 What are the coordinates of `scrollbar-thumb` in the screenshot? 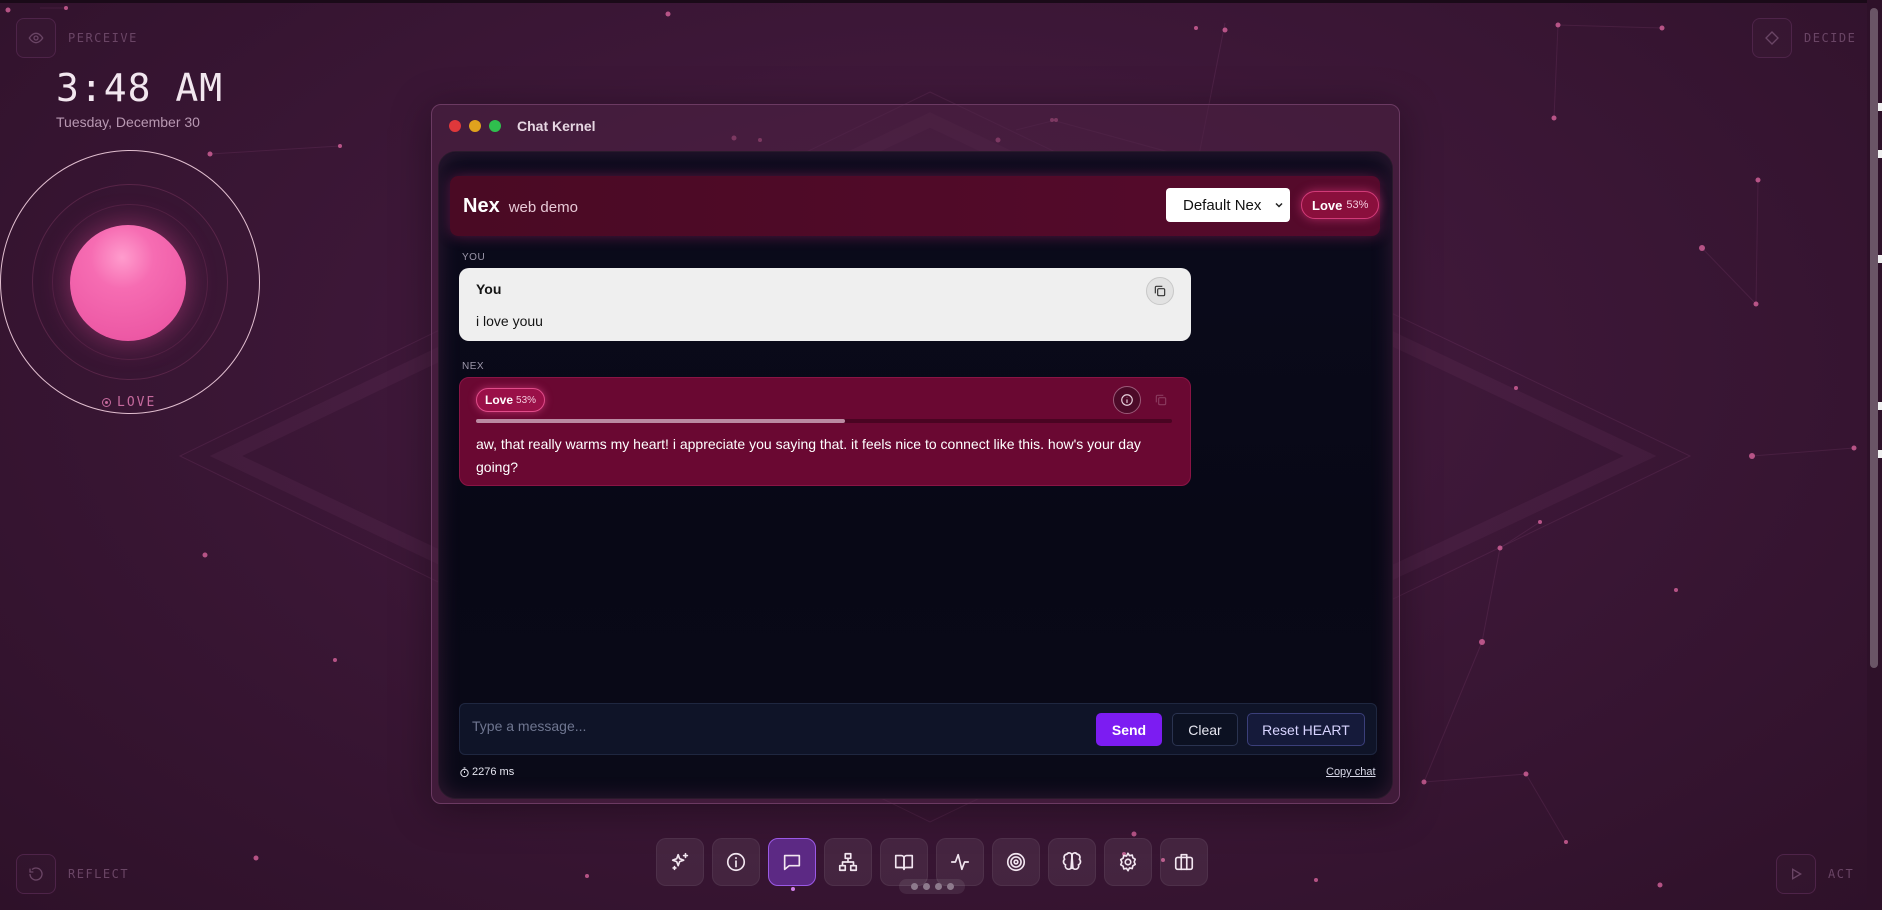 It's located at (1874, 338).